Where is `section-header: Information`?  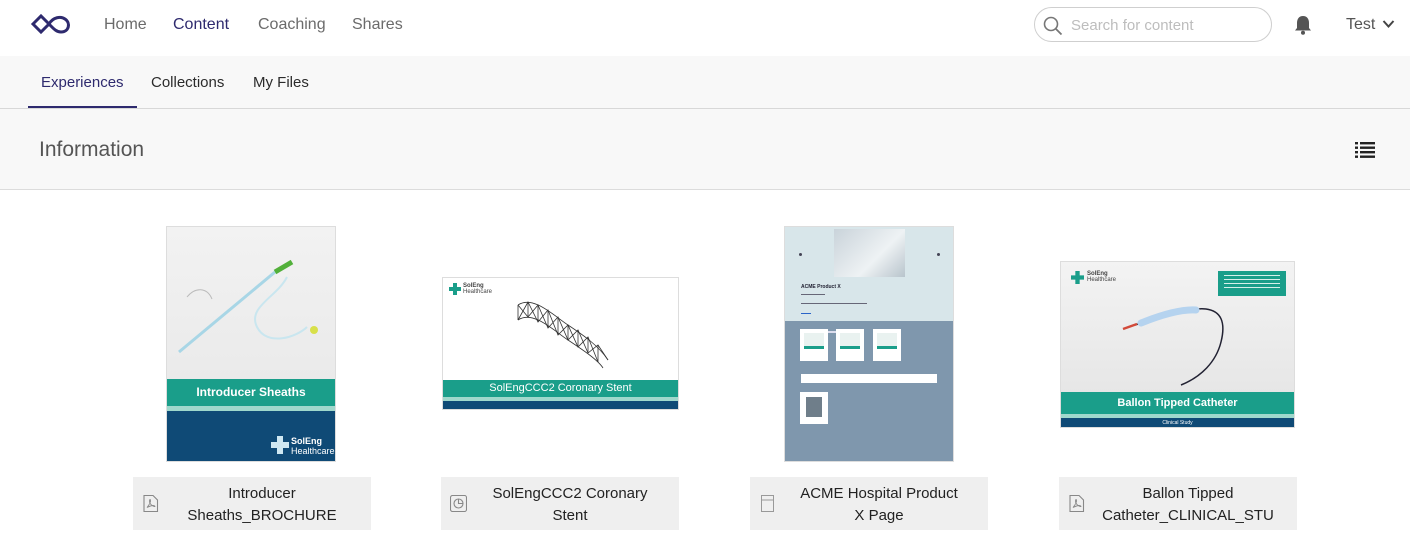 section-header: Information is located at coordinates (705, 149).